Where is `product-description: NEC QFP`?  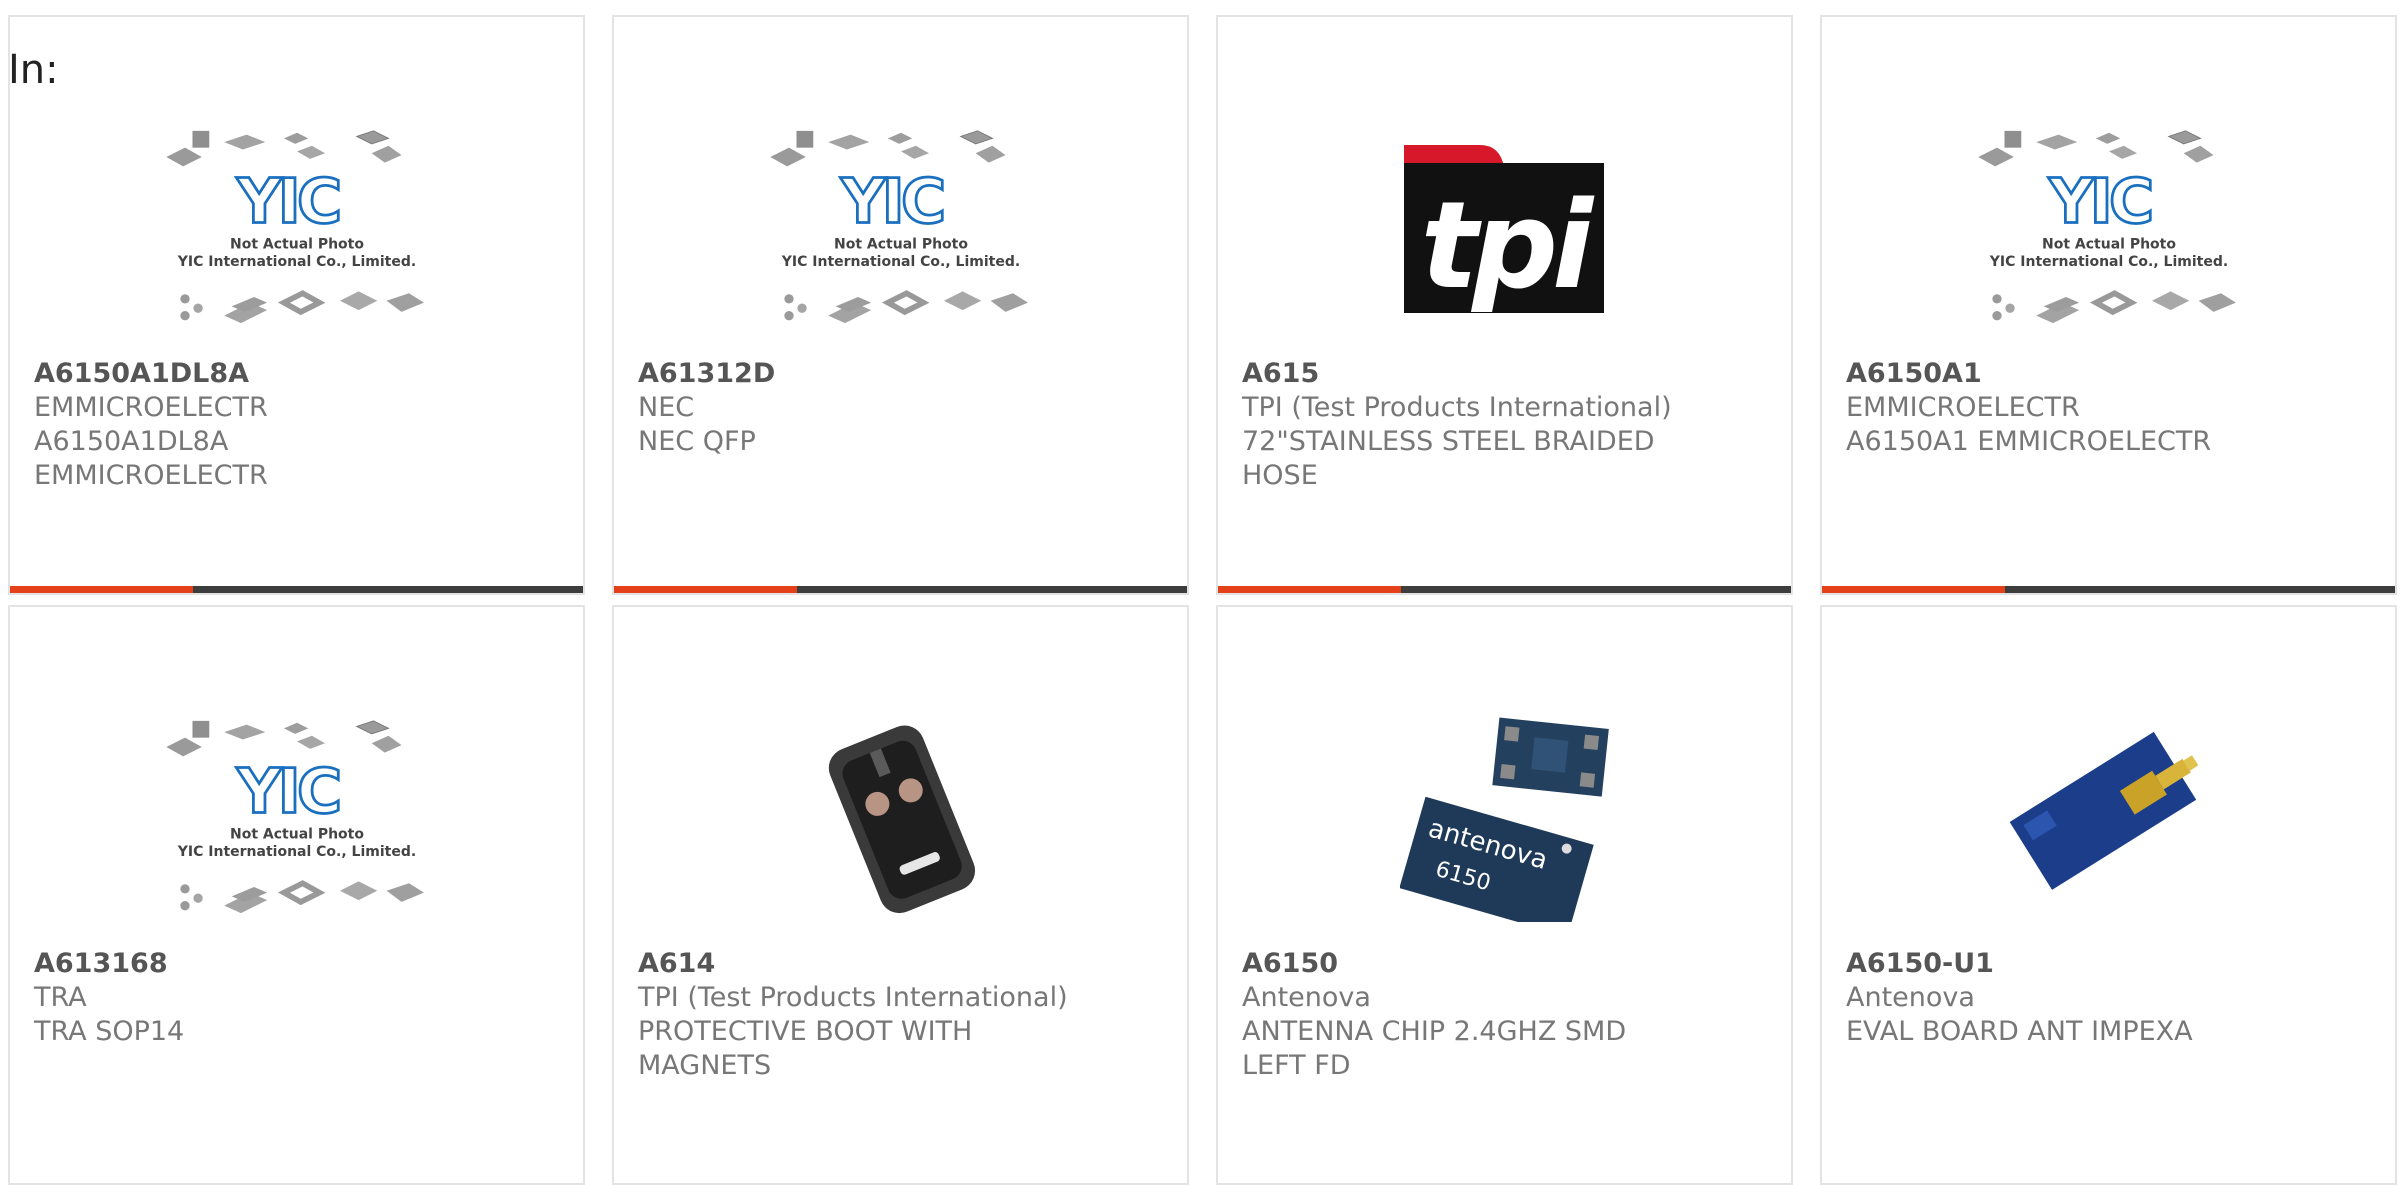
product-description: NEC QFP is located at coordinates (697, 441).